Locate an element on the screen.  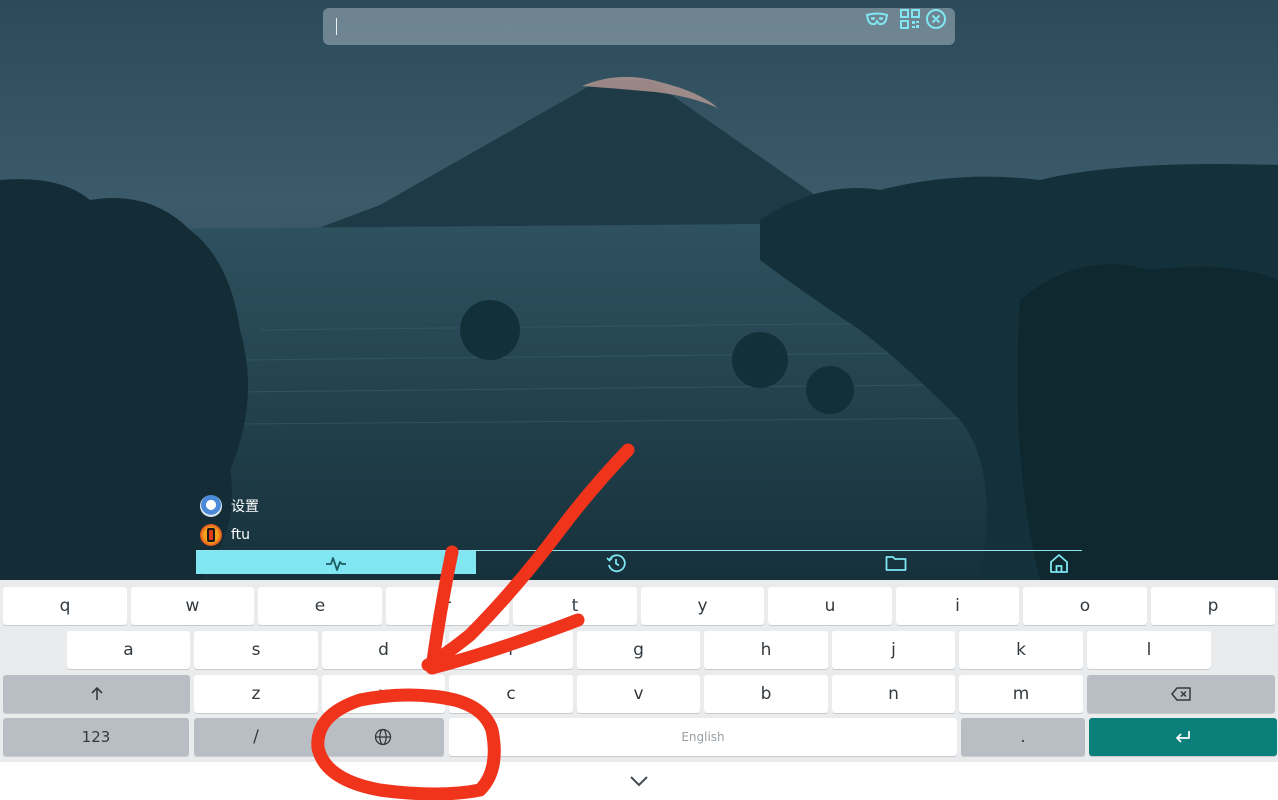
space-key: English is located at coordinates (703, 737).